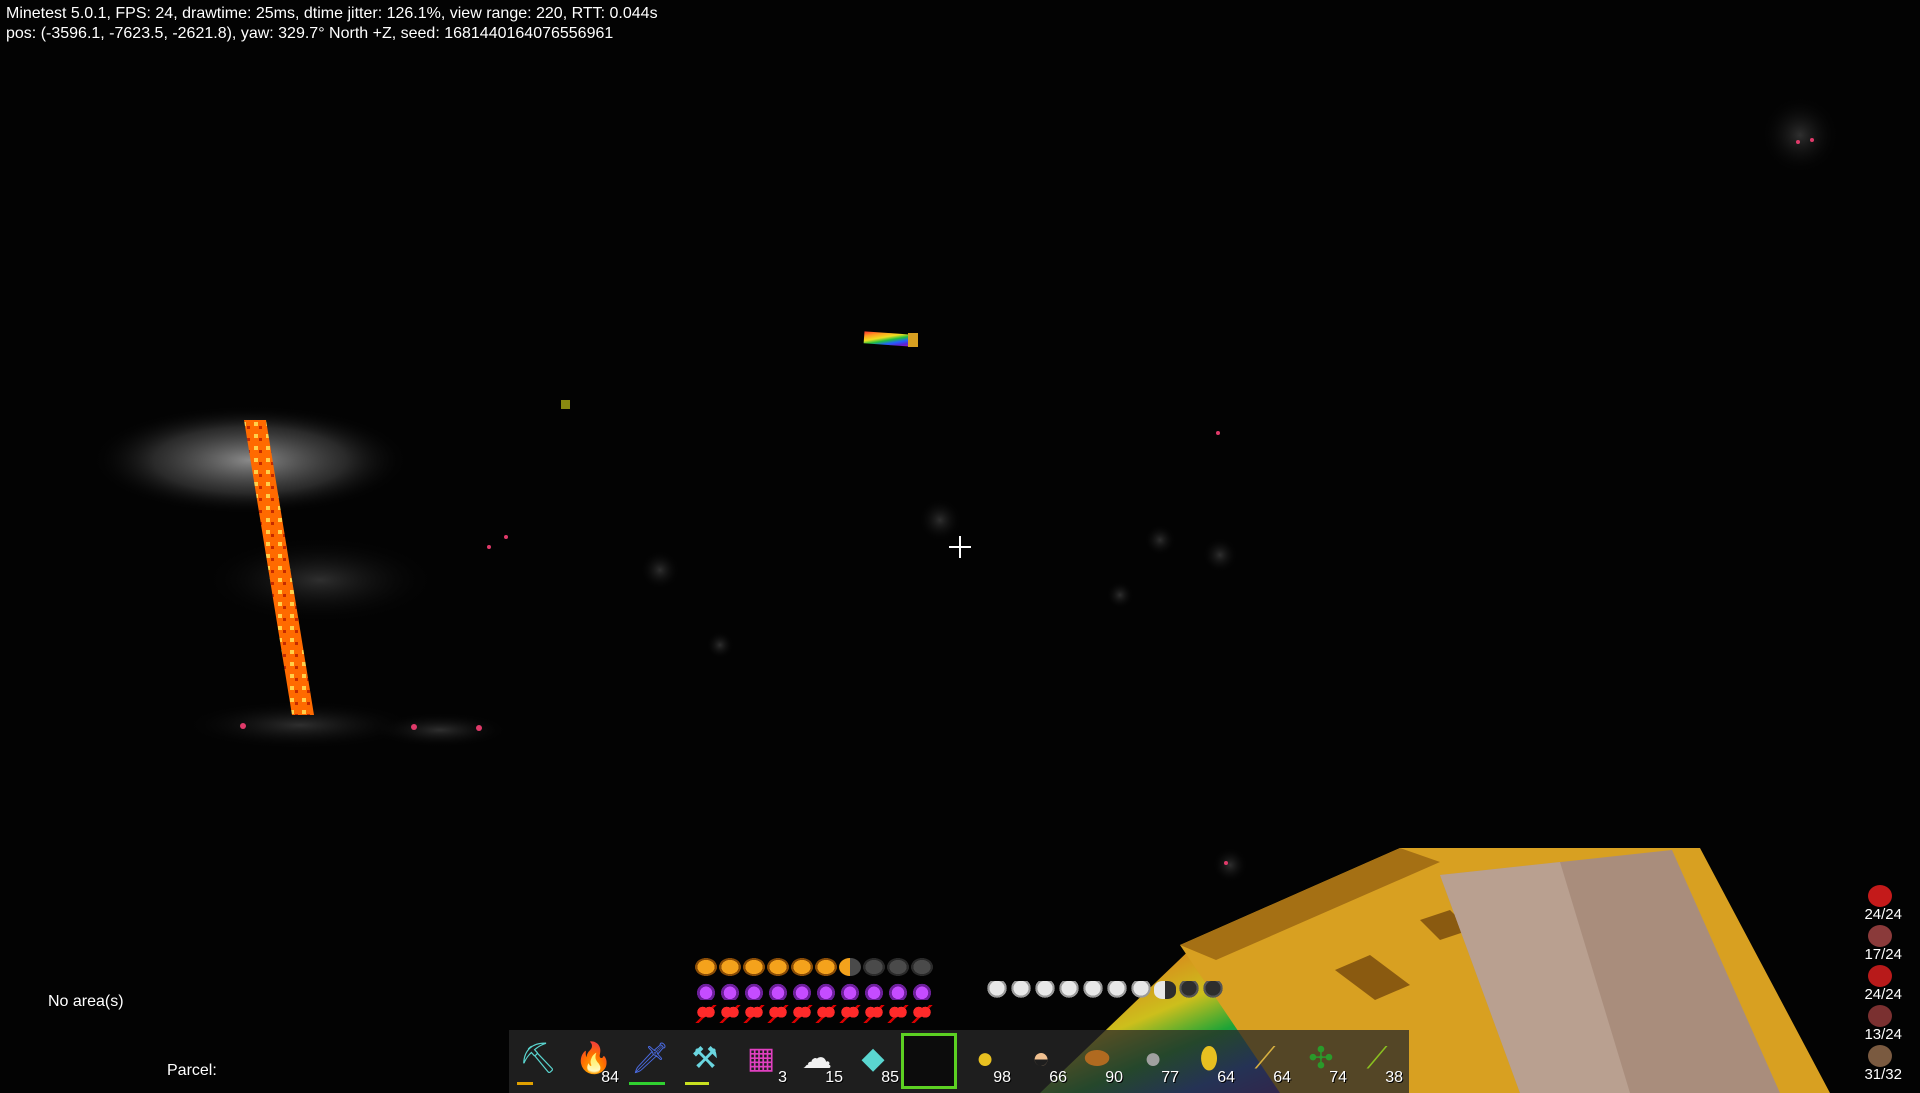  Describe the element at coordinates (1880, 936) in the screenshot. I see `stamina-icon` at that location.